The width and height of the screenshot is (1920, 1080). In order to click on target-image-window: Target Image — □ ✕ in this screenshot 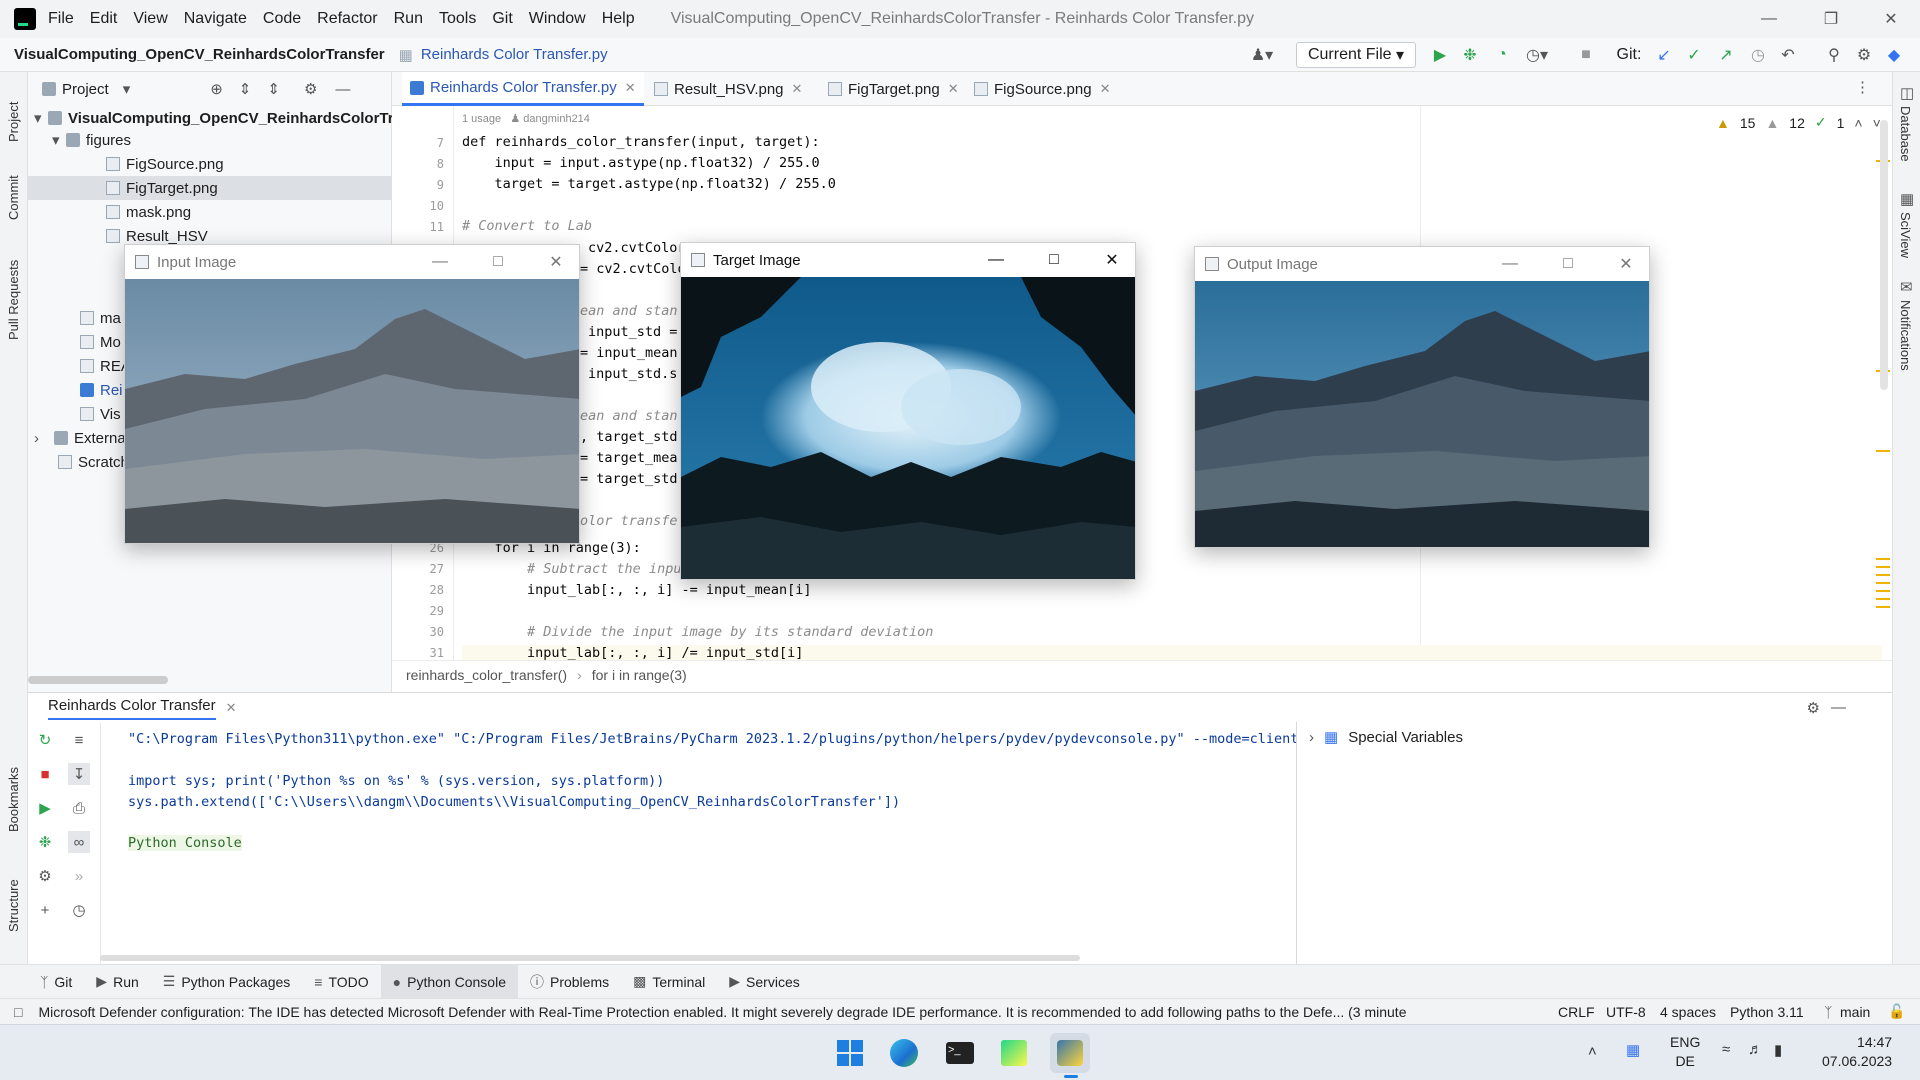, I will do `click(908, 411)`.